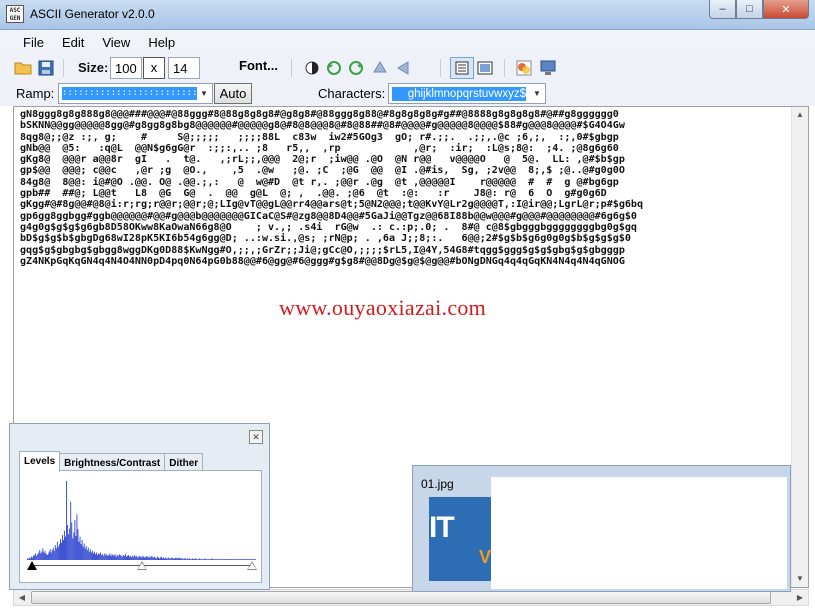 This screenshot has width=815, height=615. What do you see at coordinates (462, 68) in the screenshot?
I see `text-view-toggle` at bounding box center [462, 68].